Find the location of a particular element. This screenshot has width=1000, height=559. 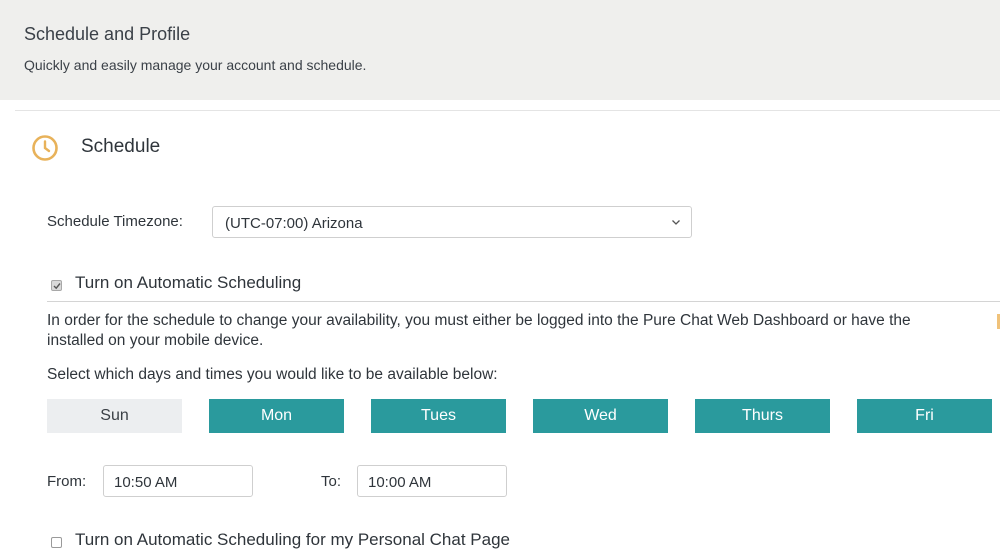

section-title: Schedule is located at coordinates (121, 146).